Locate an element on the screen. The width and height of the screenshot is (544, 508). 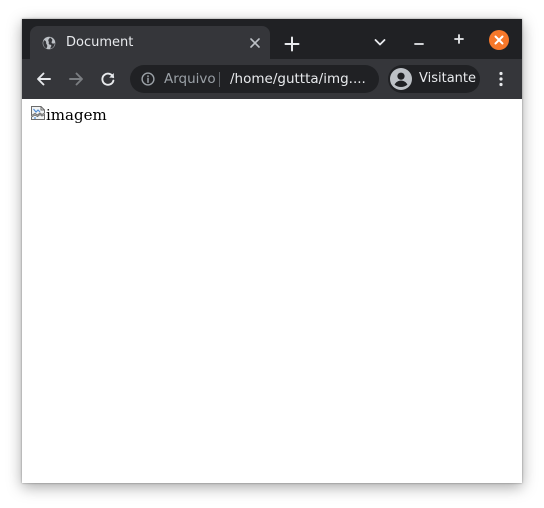
close-tab-icon is located at coordinates (255, 43).